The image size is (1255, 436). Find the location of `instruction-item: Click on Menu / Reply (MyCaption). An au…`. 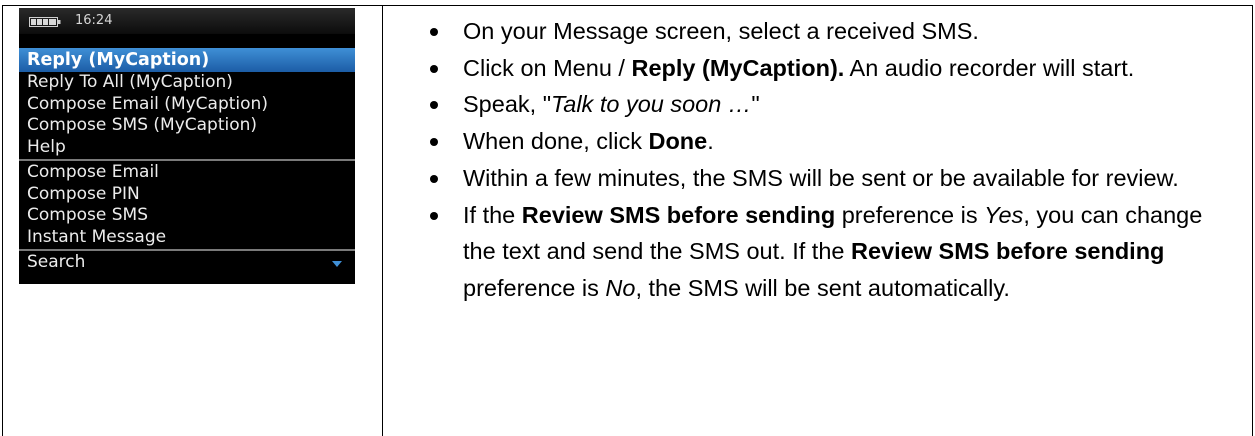

instruction-item: Click on Menu / Reply (MyCaption). An au… is located at coordinates (820, 68).